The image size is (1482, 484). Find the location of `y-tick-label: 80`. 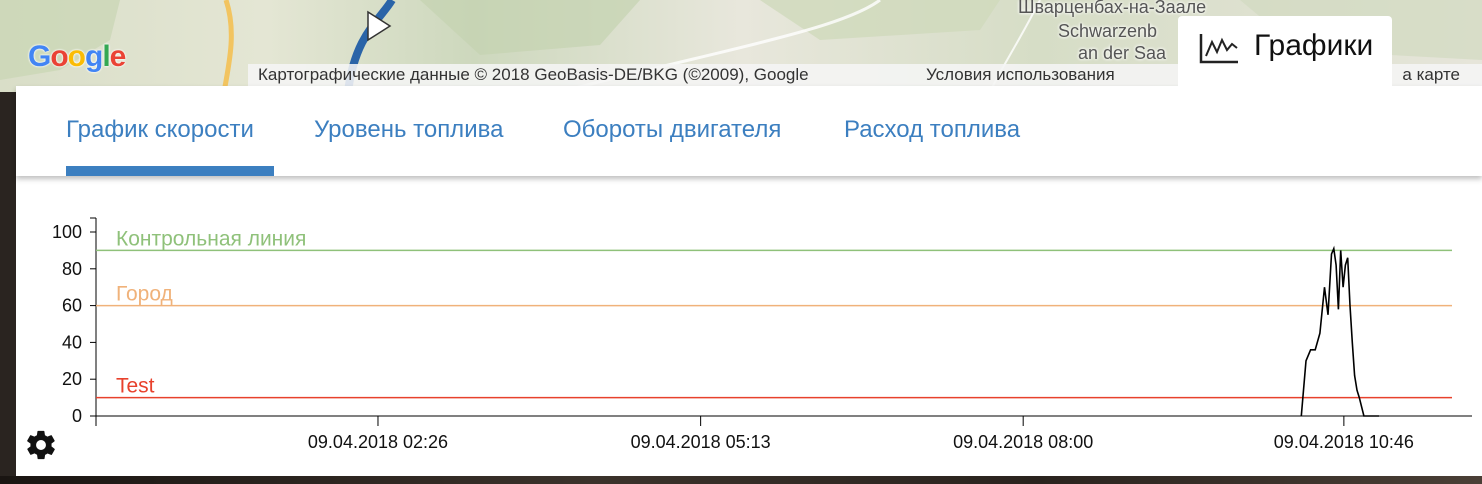

y-tick-label: 80 is located at coordinates (72, 269).